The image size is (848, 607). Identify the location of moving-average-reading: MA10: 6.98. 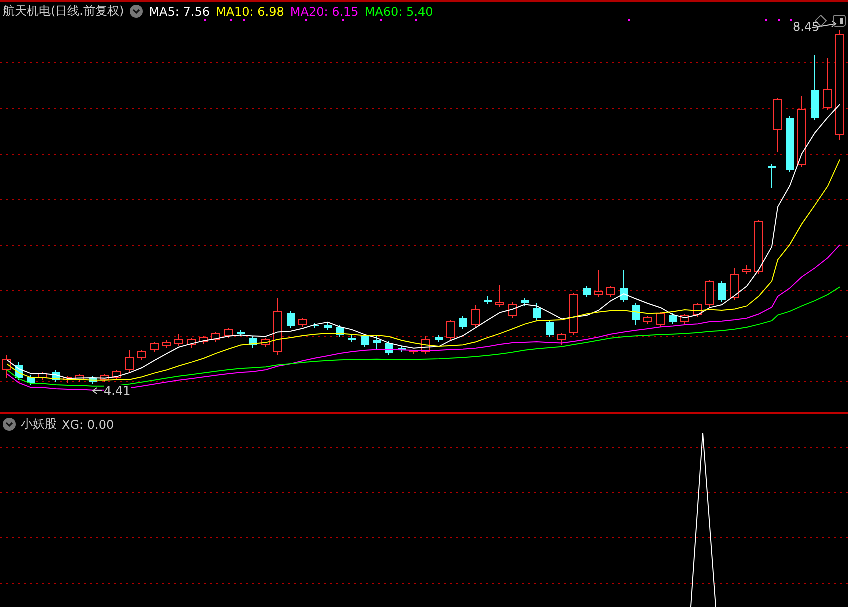
(250, 11).